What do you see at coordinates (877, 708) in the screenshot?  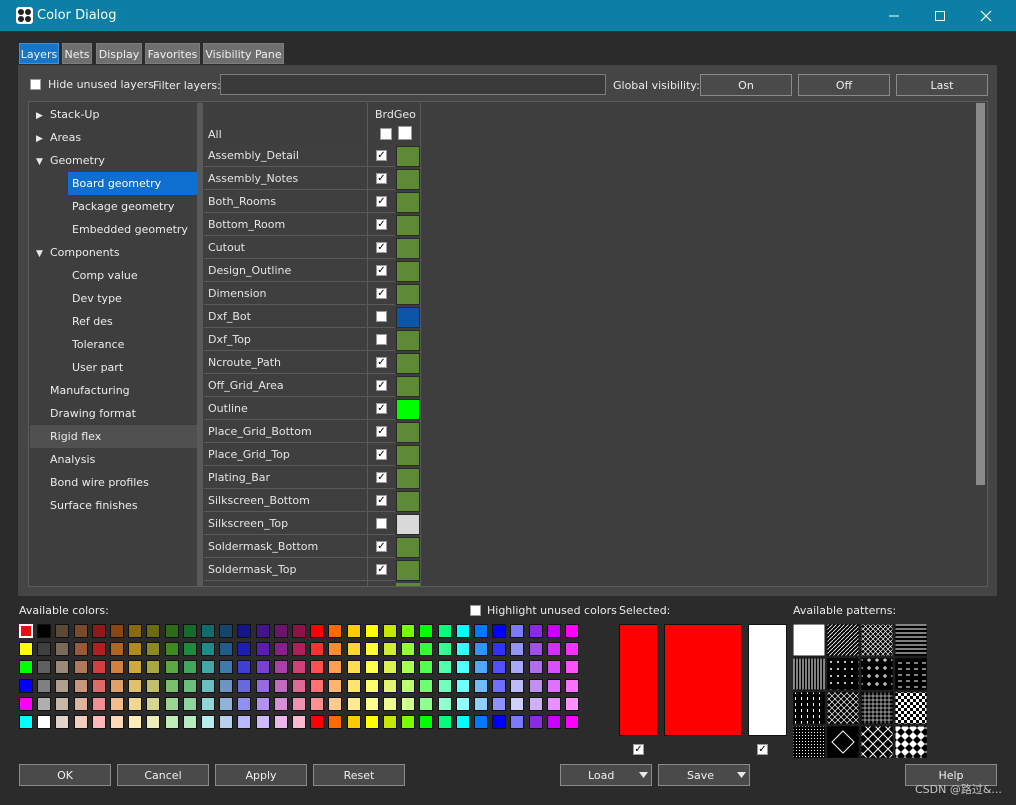 I see `pattern-square-grid` at bounding box center [877, 708].